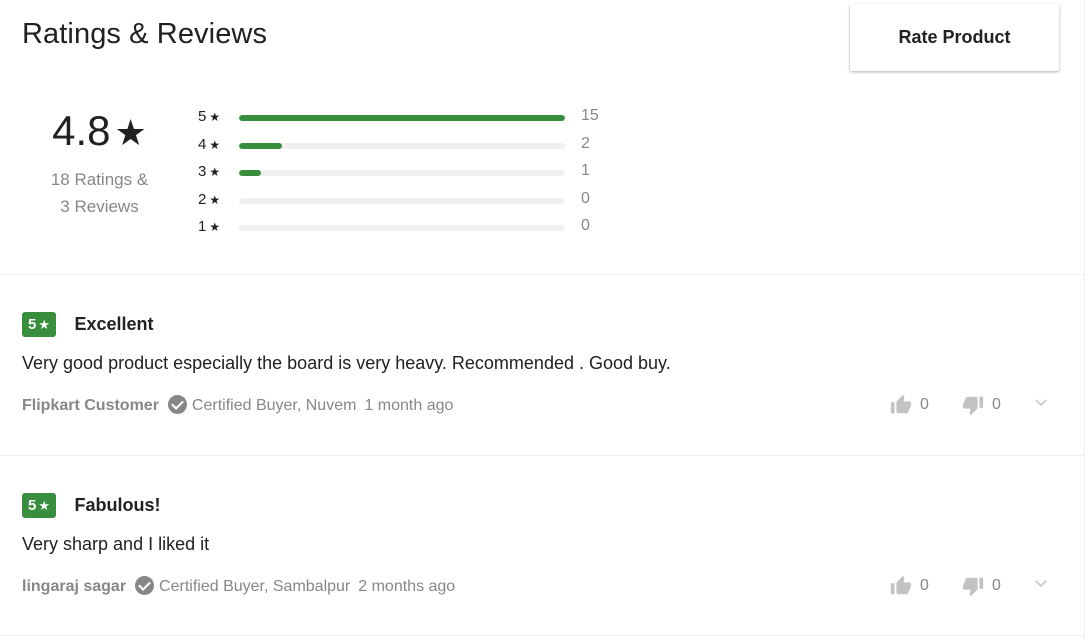 The width and height of the screenshot is (1091, 640). Describe the element at coordinates (202, 199) in the screenshot. I see `bar-star-value: 2` at that location.